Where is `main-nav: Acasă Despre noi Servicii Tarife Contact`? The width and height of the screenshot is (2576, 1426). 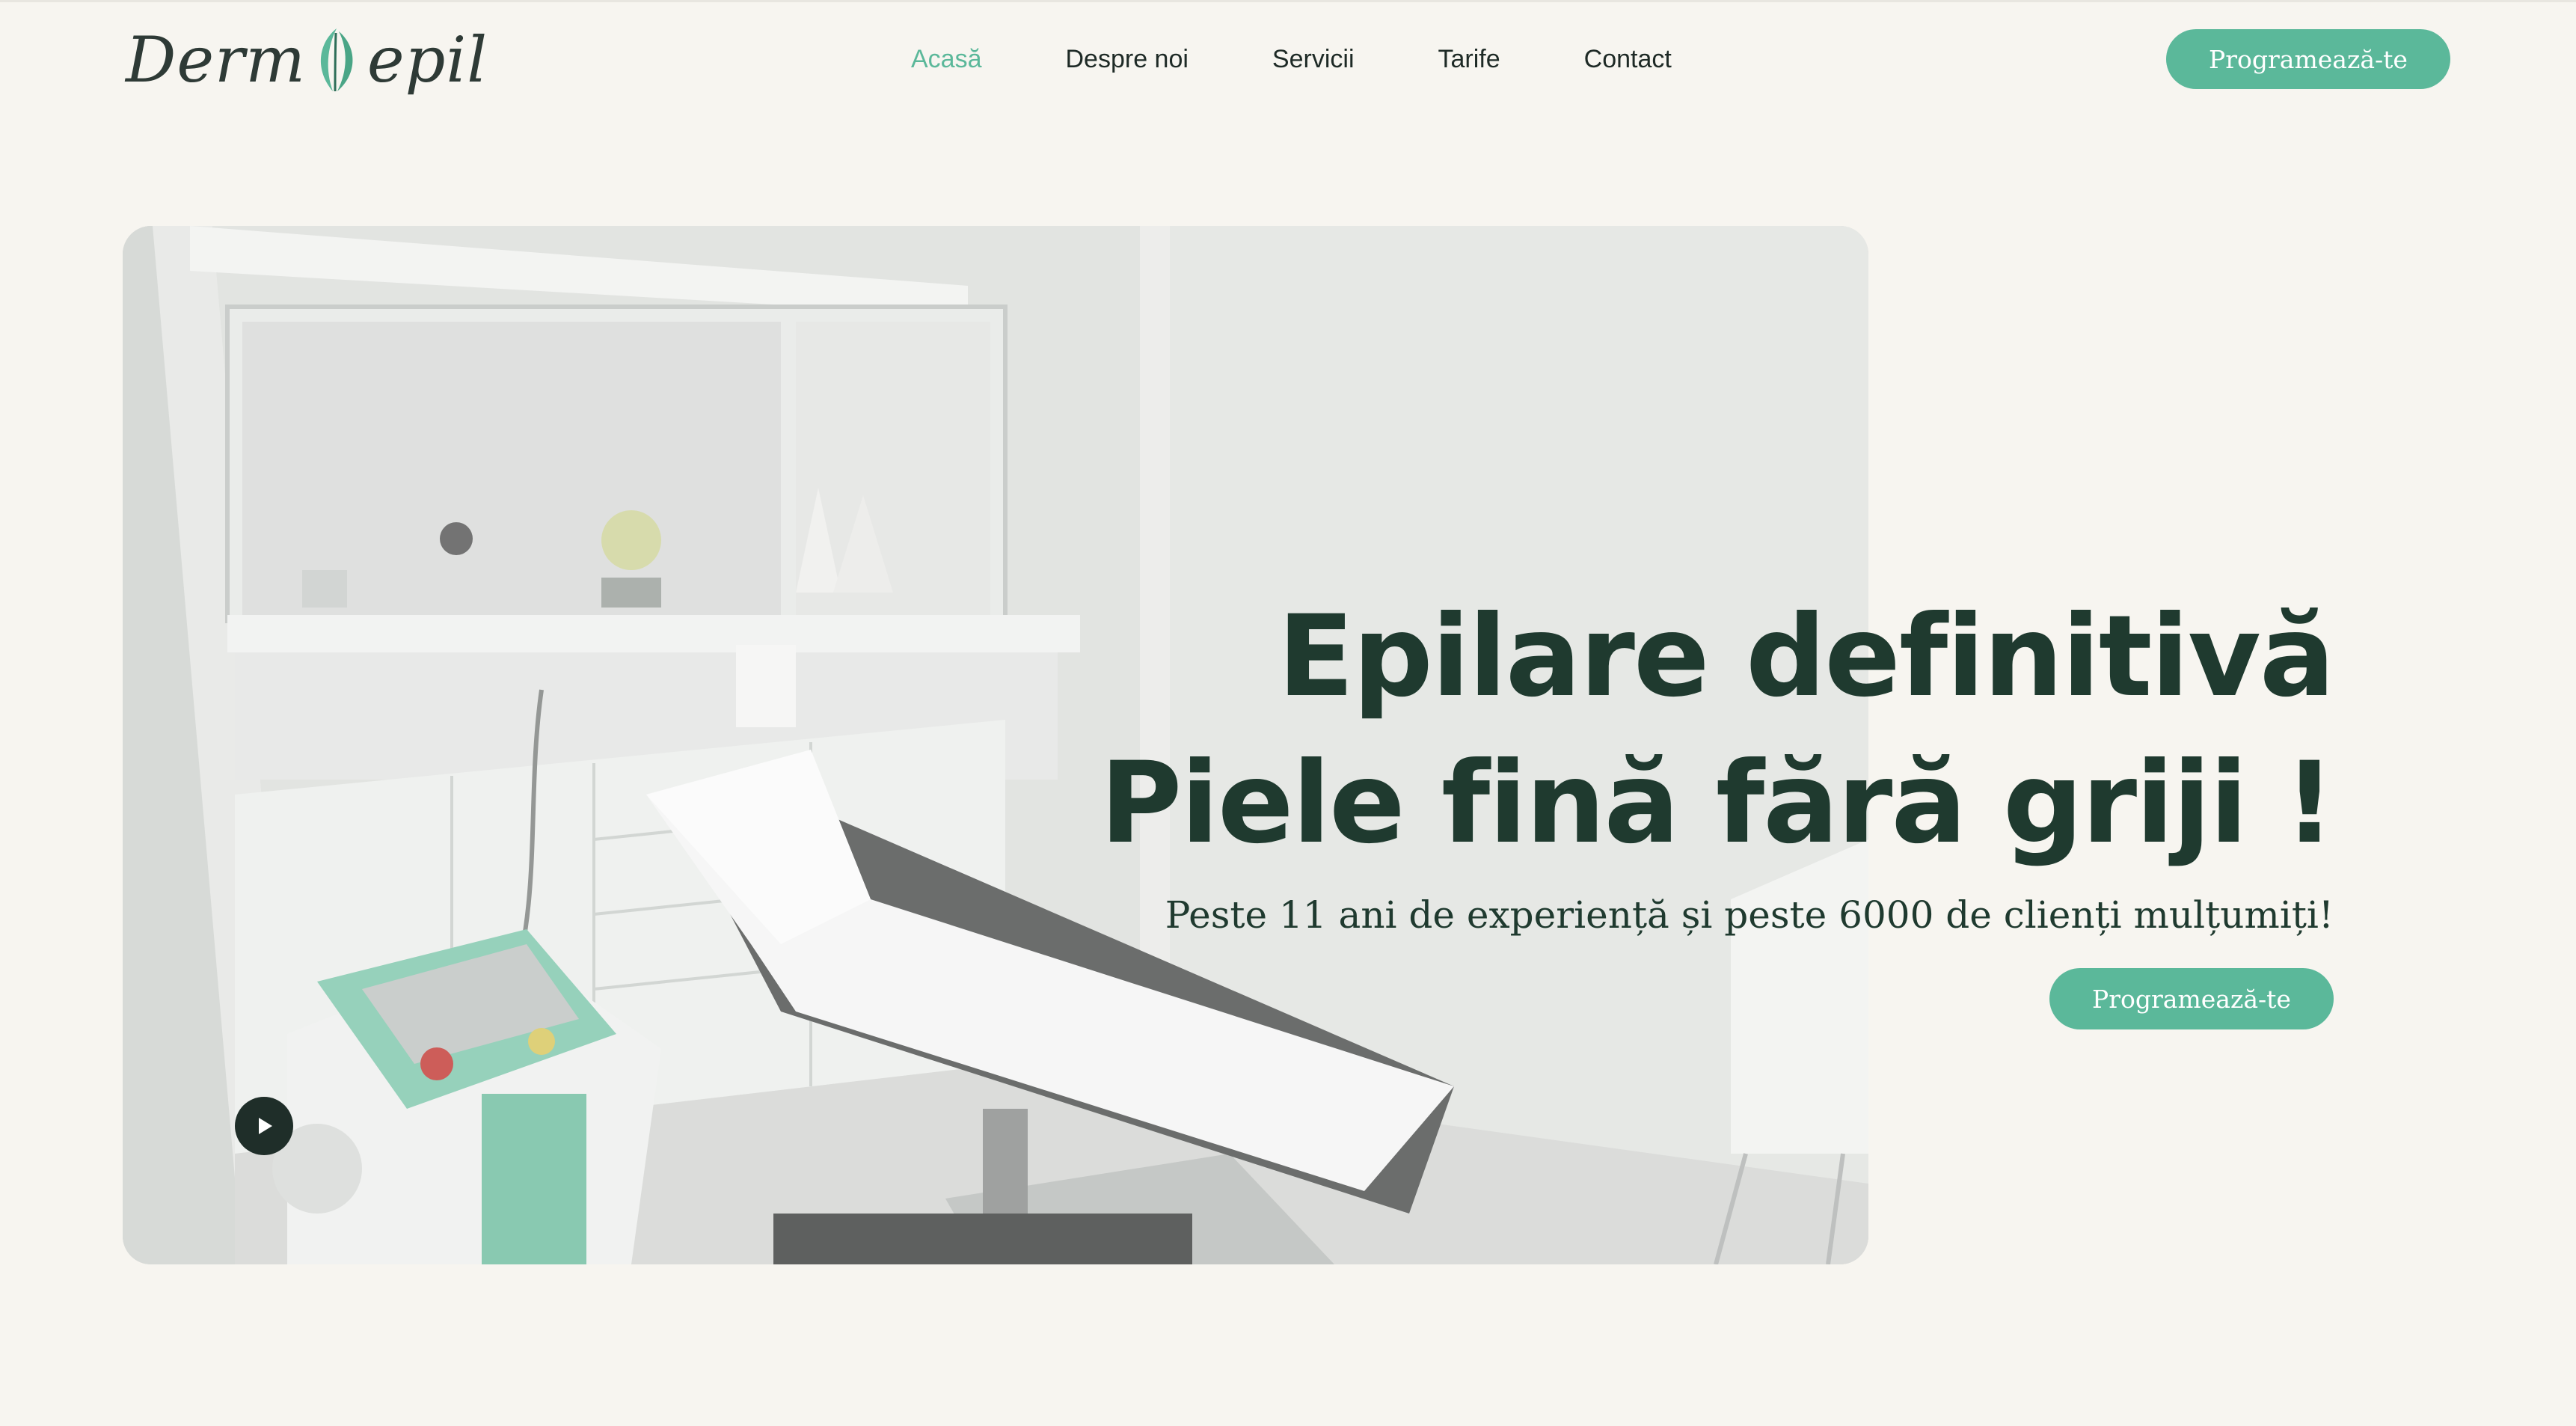 main-nav: Acasă Despre noi Servicii Tarife Contact is located at coordinates (1333, 59).